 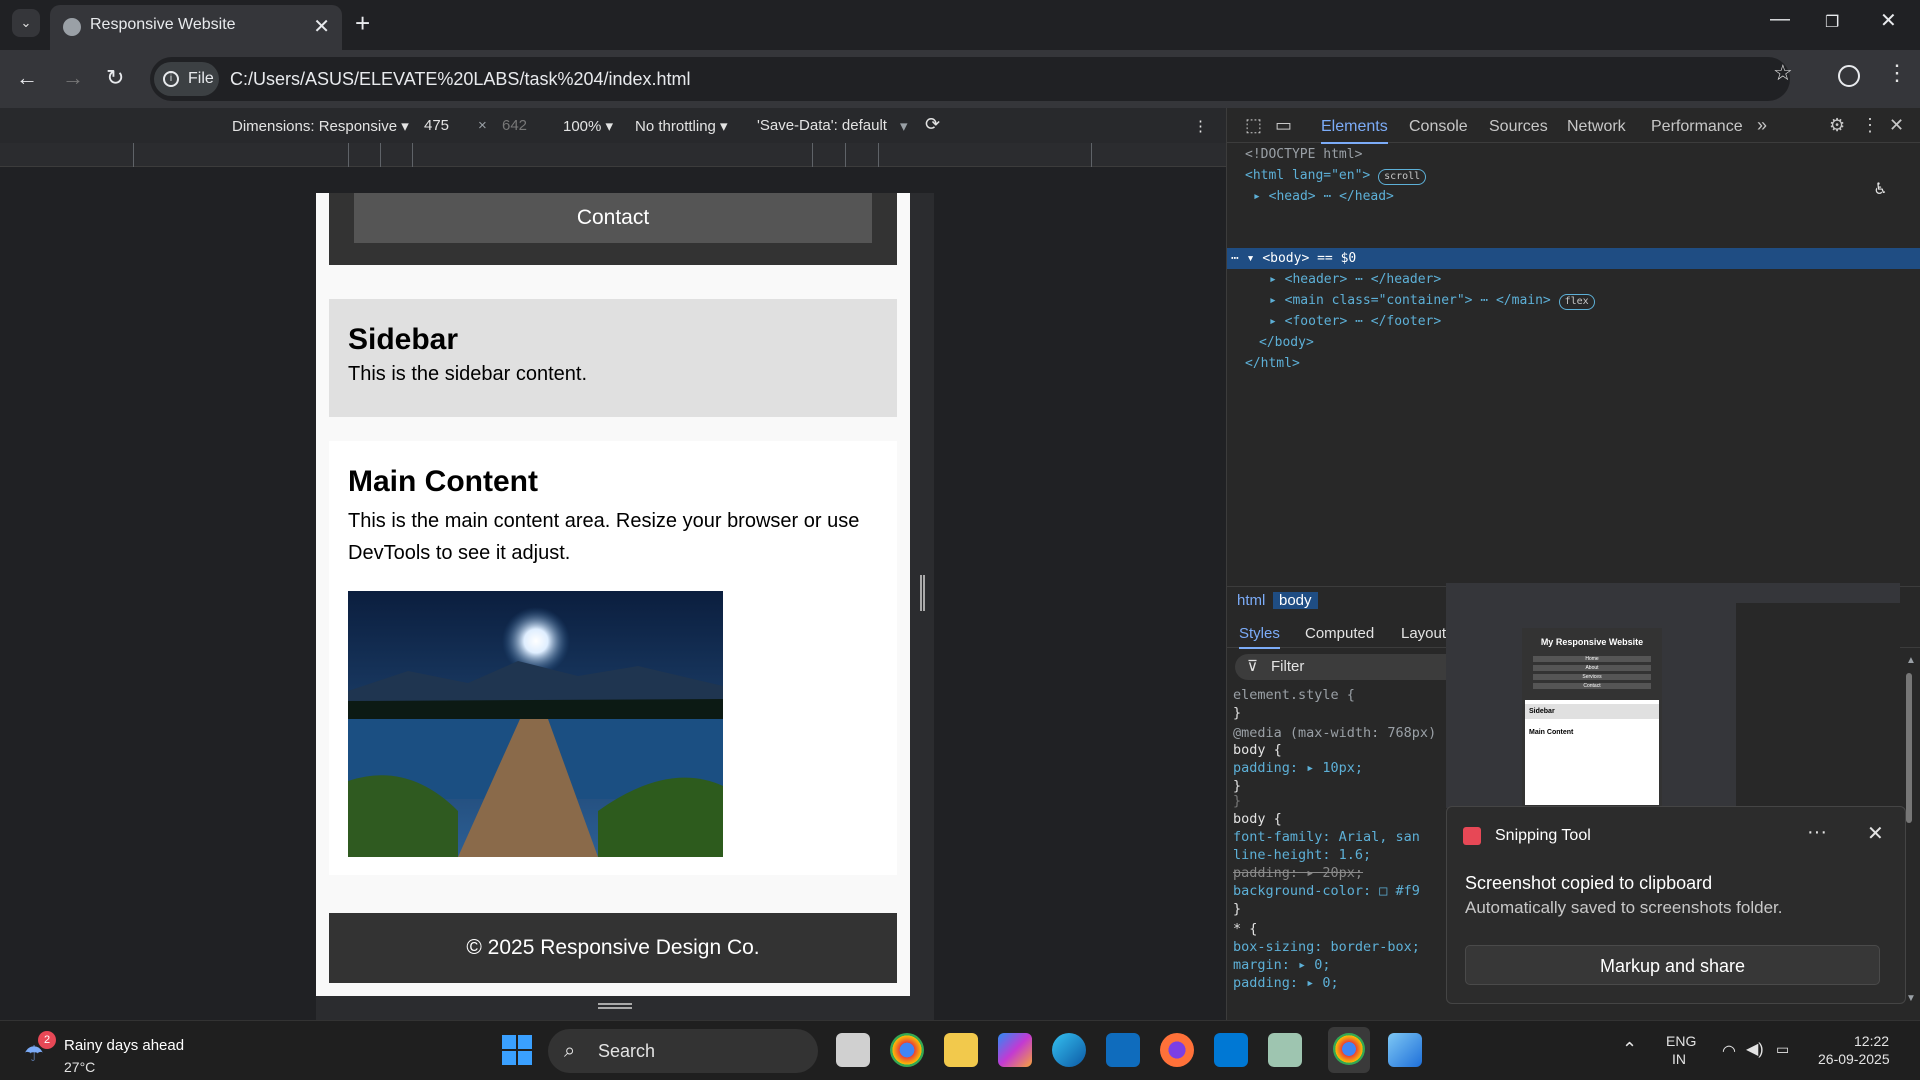 I want to click on tab-search-chevron-icon: ⌄, so click(x=26, y=23).